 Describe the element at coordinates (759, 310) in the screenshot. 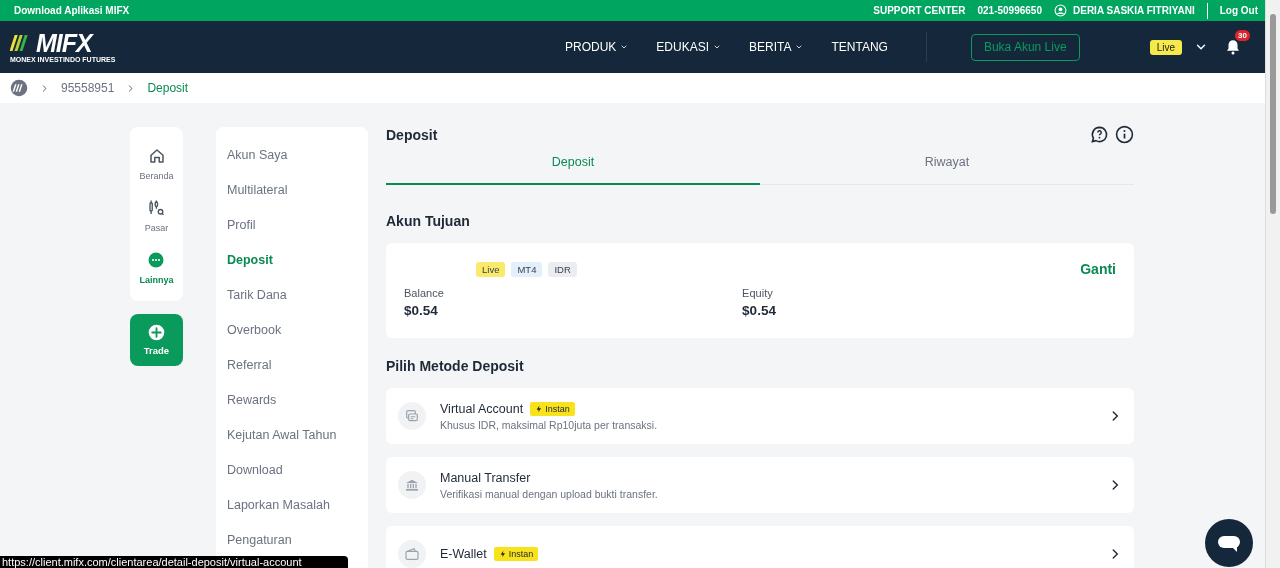

I see `equity-value: $0.54` at that location.